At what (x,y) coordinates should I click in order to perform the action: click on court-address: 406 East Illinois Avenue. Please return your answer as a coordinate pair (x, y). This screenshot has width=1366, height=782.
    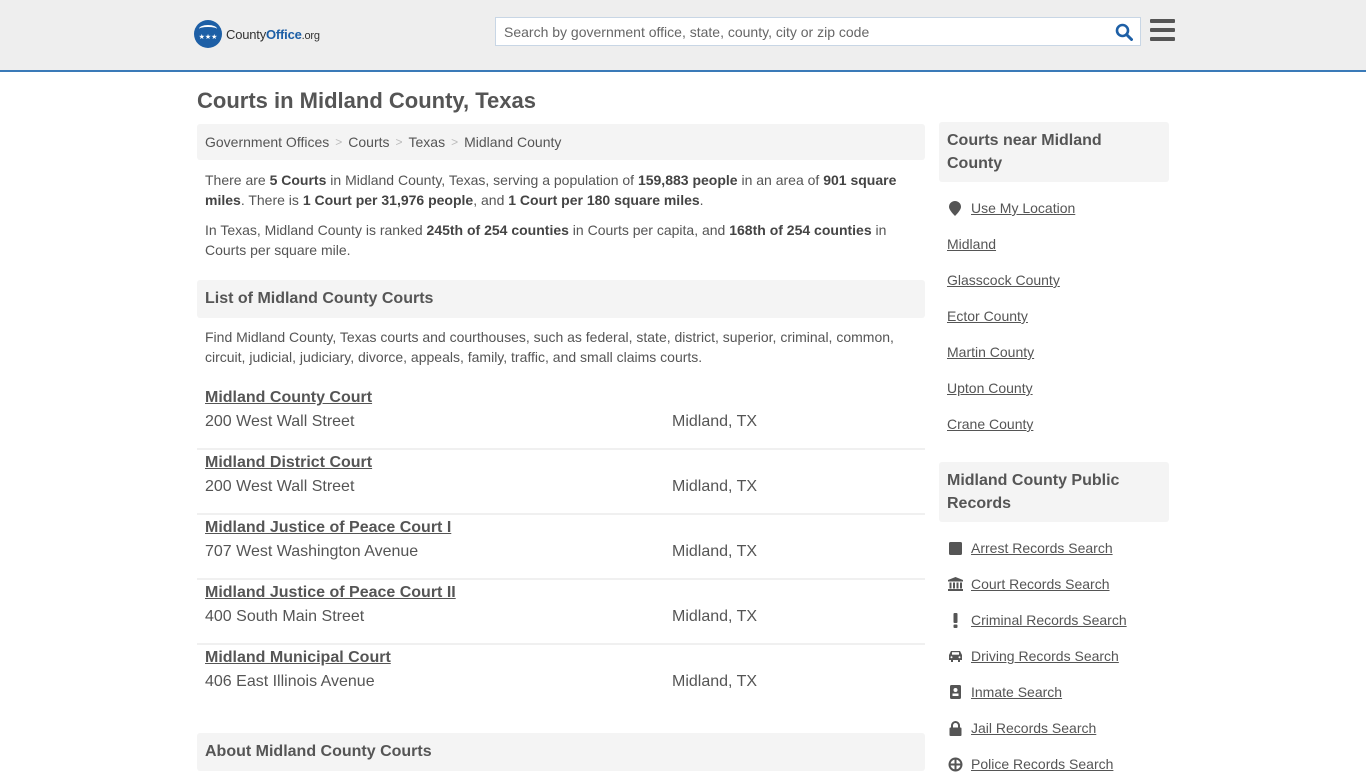
    Looking at the image, I should click on (290, 681).